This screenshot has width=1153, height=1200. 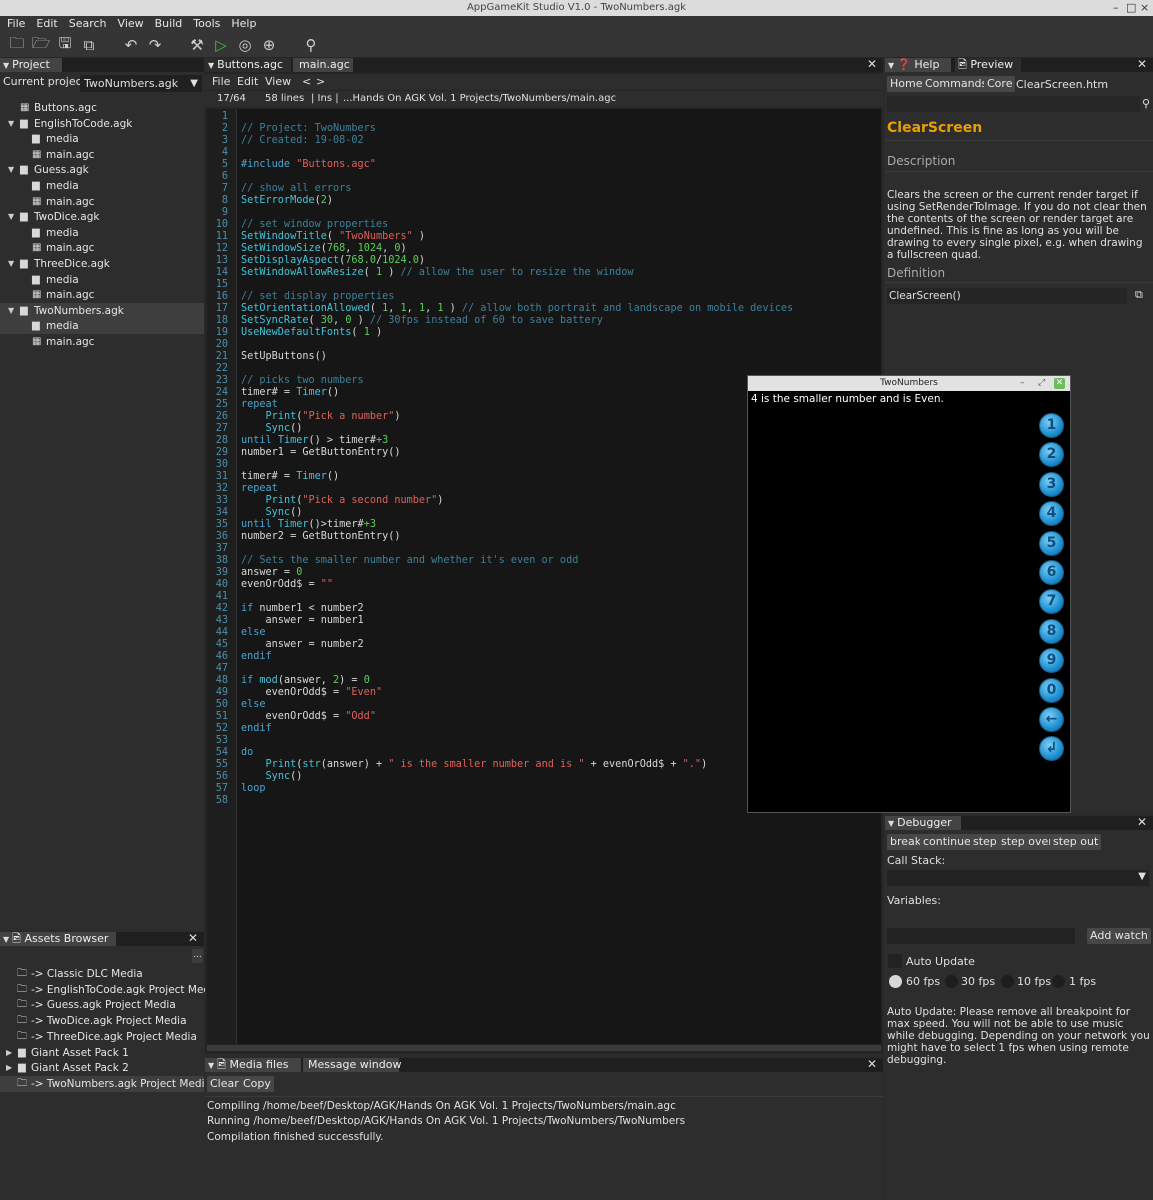 I want to click on tab-debugger: ▼ Debugger, so click(x=923, y=823).